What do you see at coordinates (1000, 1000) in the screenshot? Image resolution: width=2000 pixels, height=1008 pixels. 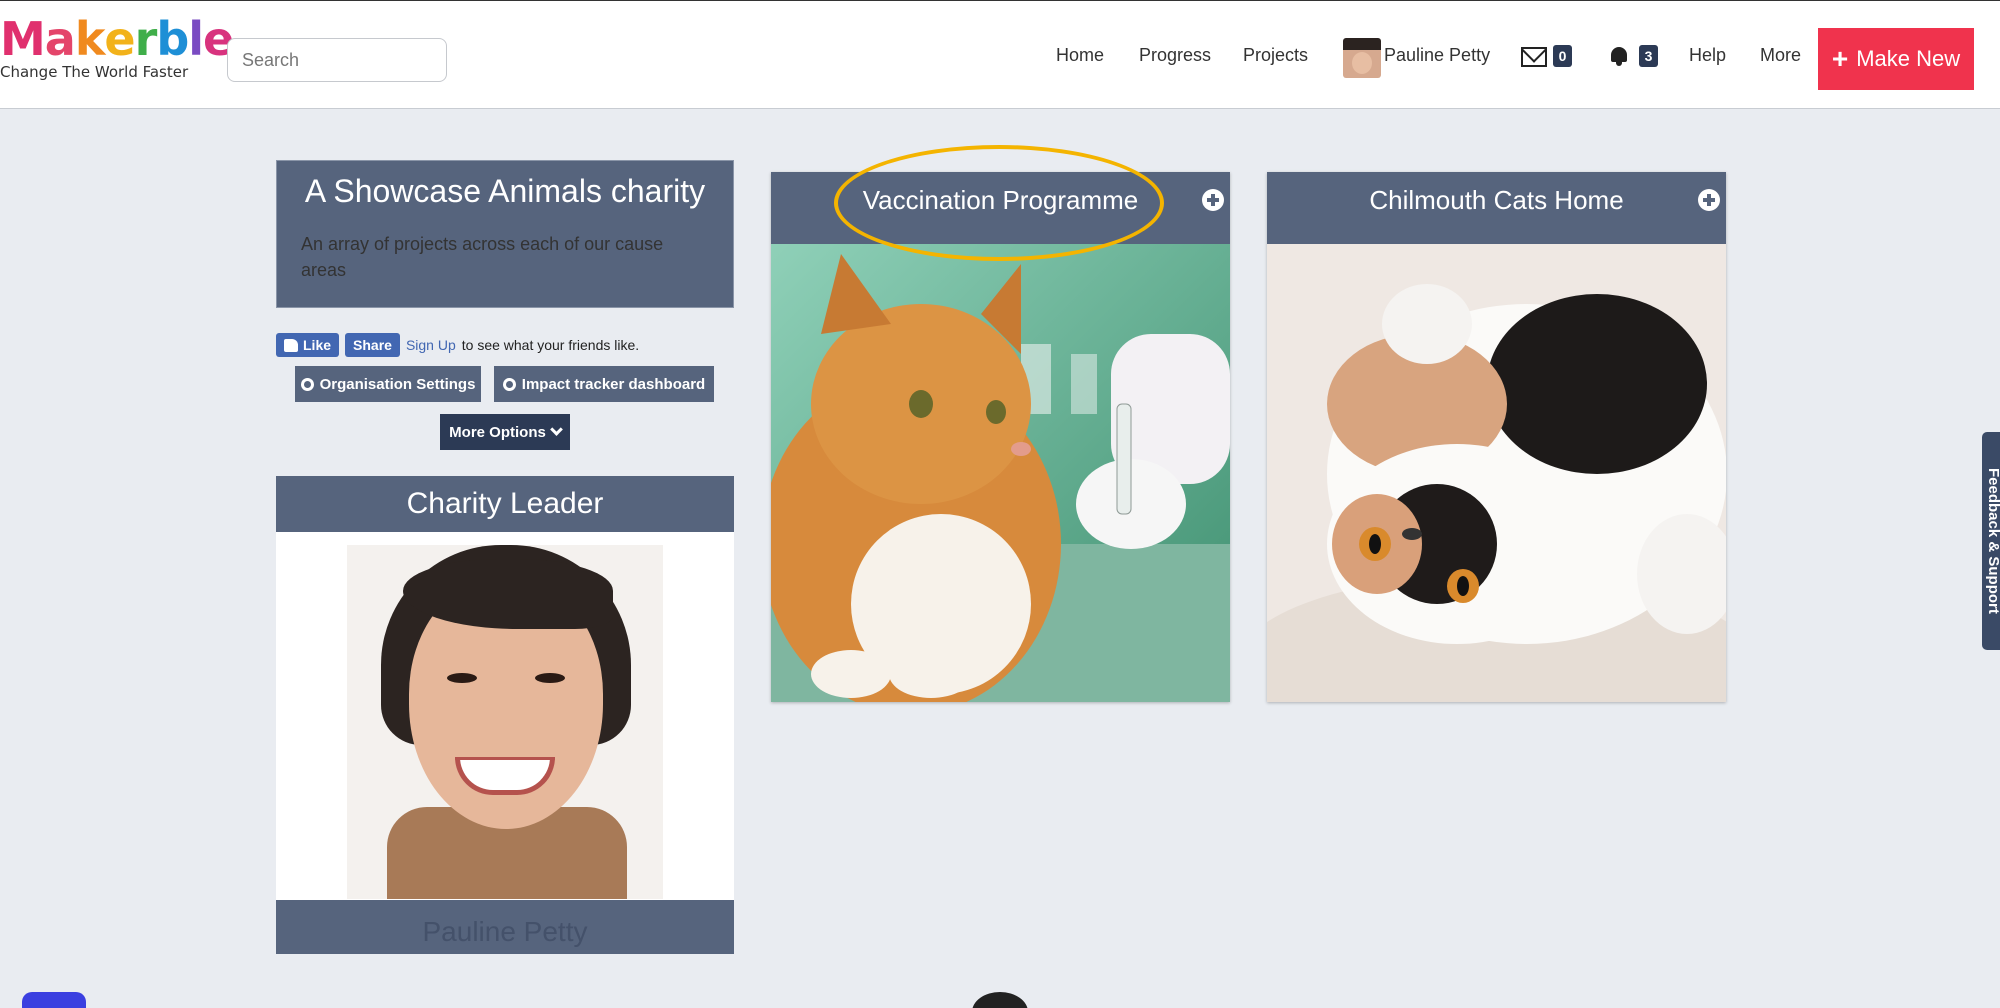 I see `scroll-to-top-button` at bounding box center [1000, 1000].